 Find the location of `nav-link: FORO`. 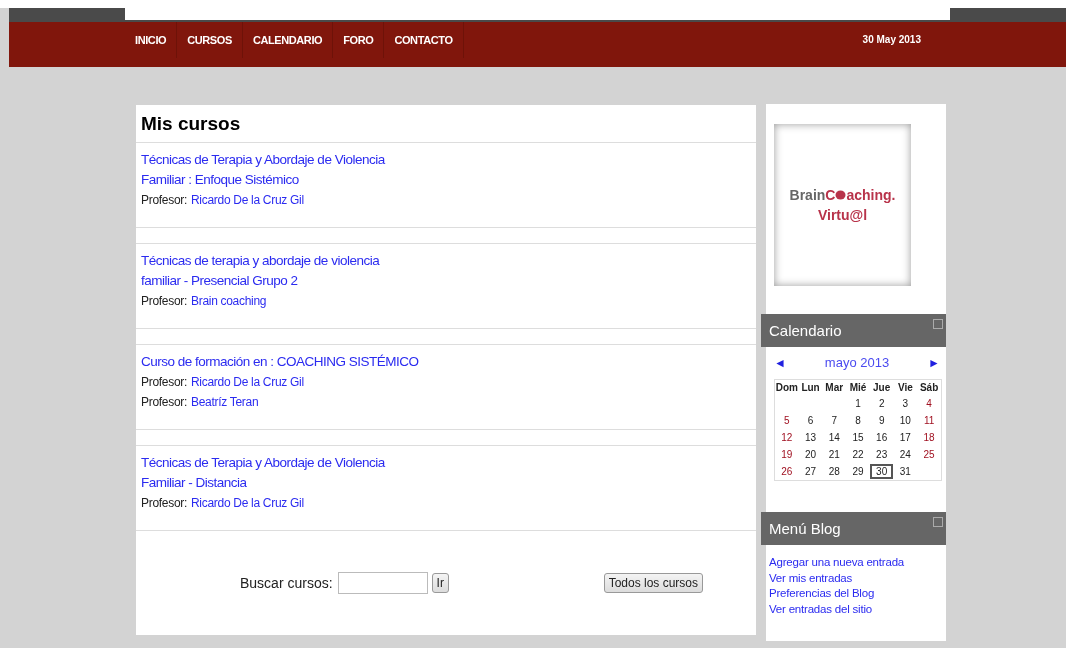

nav-link: FORO is located at coordinates (359, 40).